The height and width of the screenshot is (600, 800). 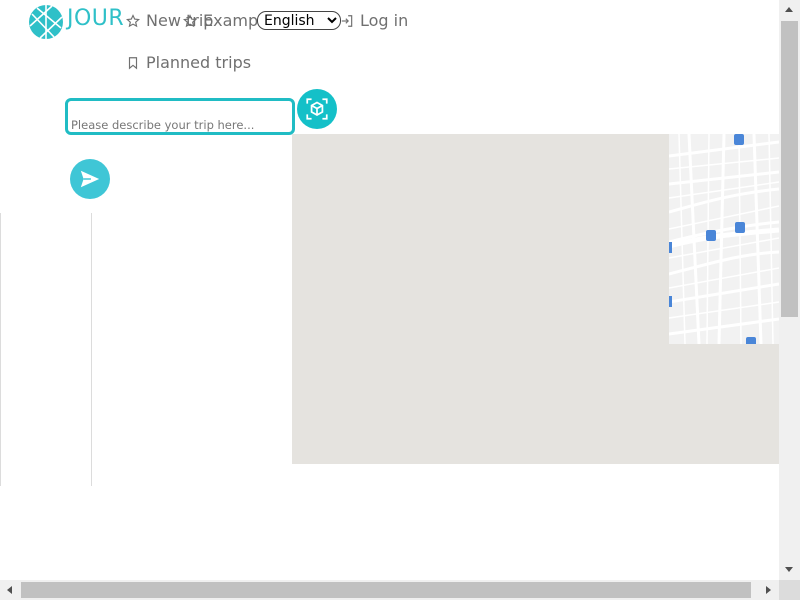 I want to click on column-divider, so click(x=91, y=349).